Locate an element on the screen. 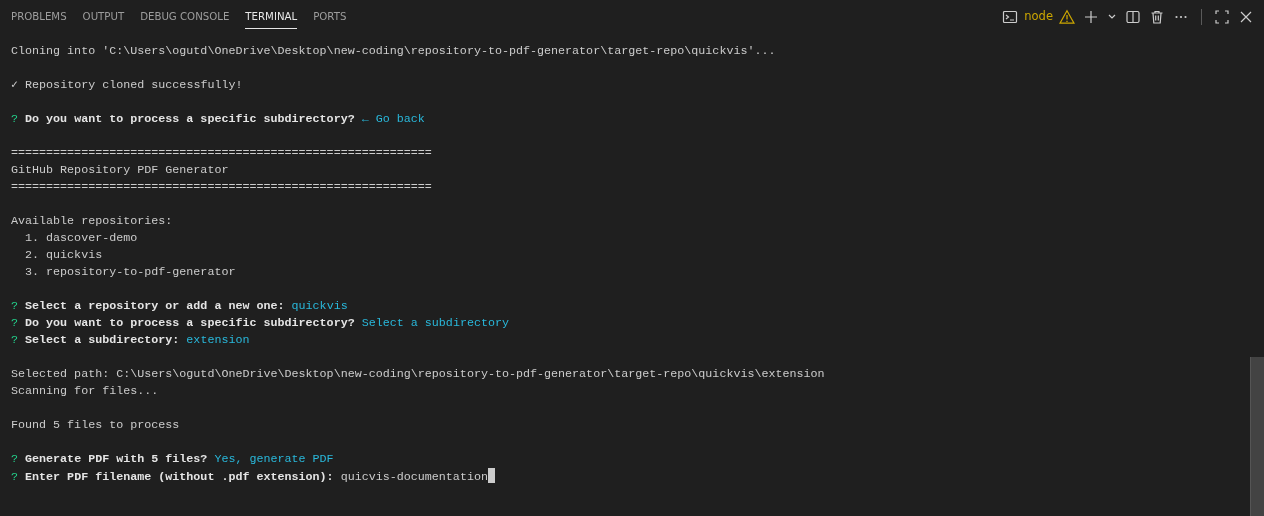 The height and width of the screenshot is (516, 1264). output-line: Available repositories: is located at coordinates (92, 221).